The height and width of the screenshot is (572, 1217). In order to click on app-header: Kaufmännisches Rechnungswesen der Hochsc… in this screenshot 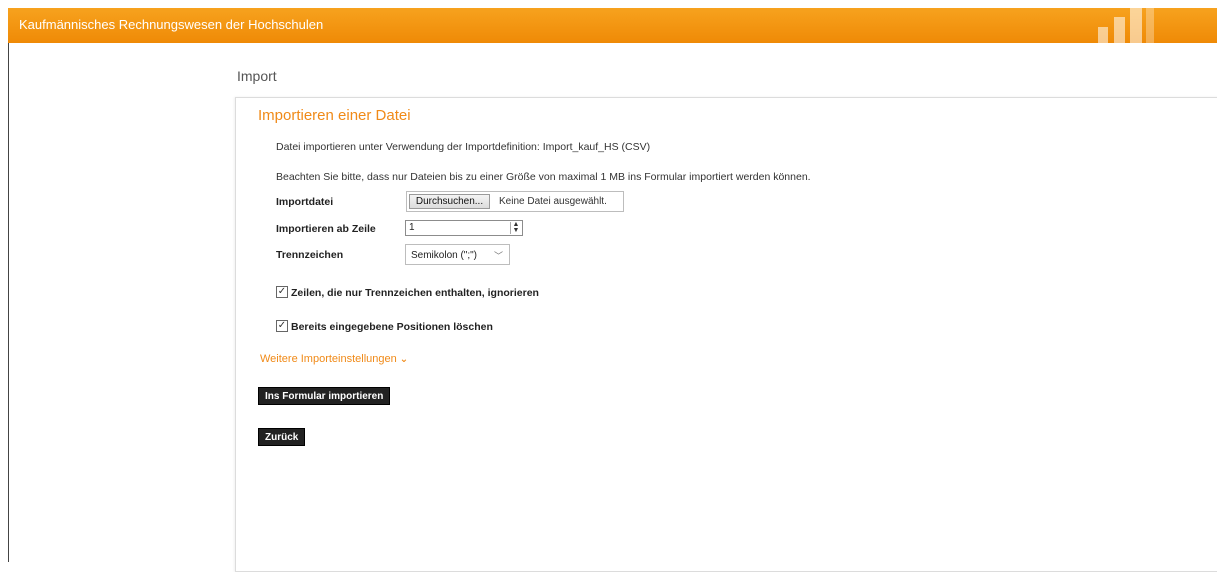, I will do `click(612, 25)`.